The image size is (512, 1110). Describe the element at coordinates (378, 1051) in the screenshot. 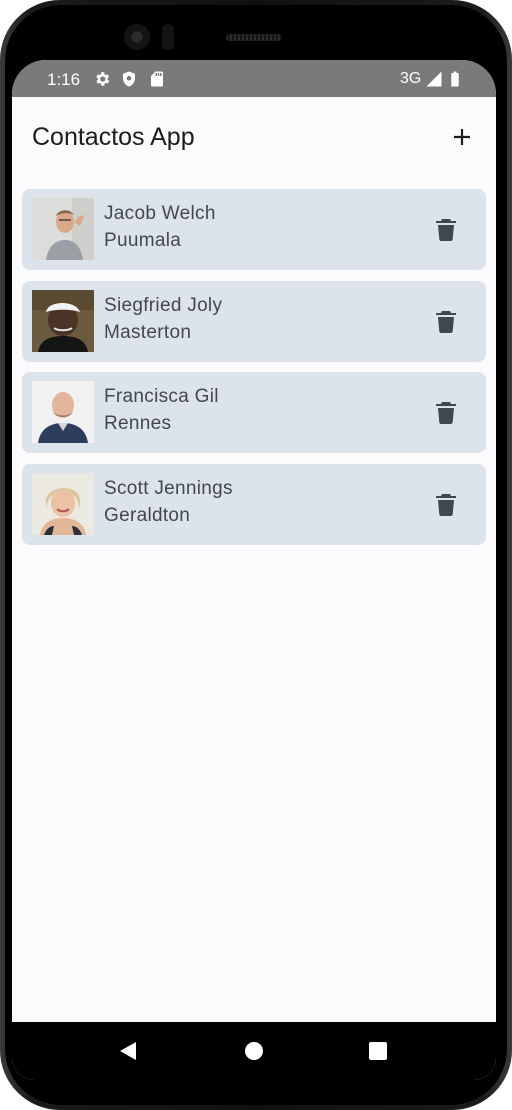

I see `recents-icon` at that location.